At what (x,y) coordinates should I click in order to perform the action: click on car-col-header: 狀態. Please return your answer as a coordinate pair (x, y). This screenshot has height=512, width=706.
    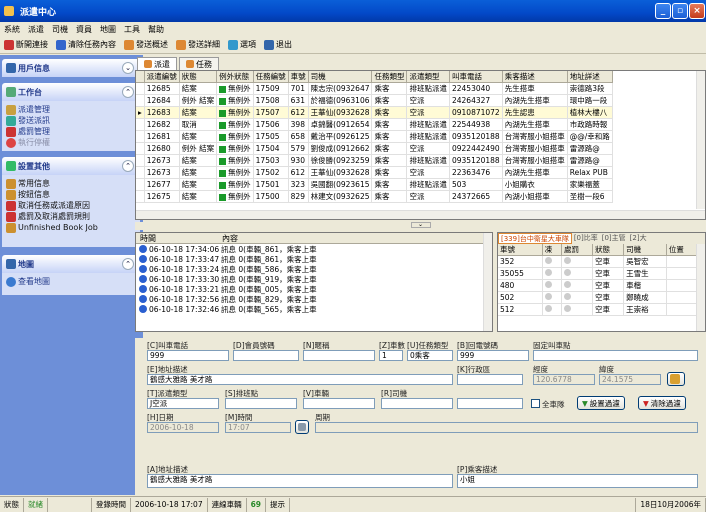
    Looking at the image, I should click on (608, 250).